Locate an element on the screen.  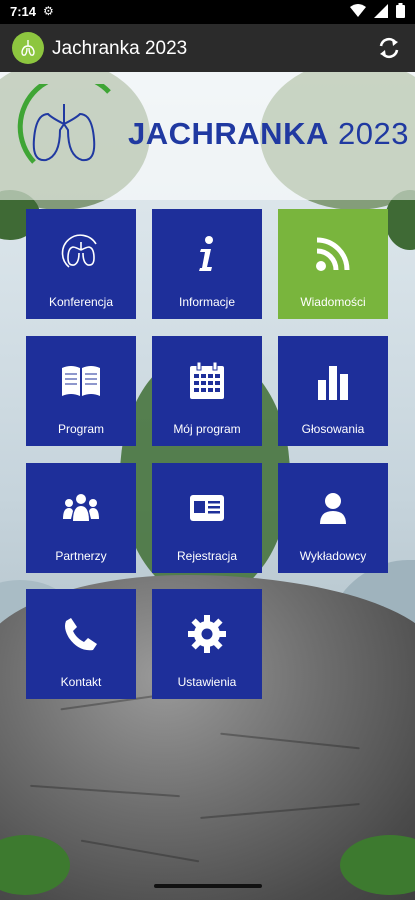
id-card-icon is located at coordinates (207, 508).